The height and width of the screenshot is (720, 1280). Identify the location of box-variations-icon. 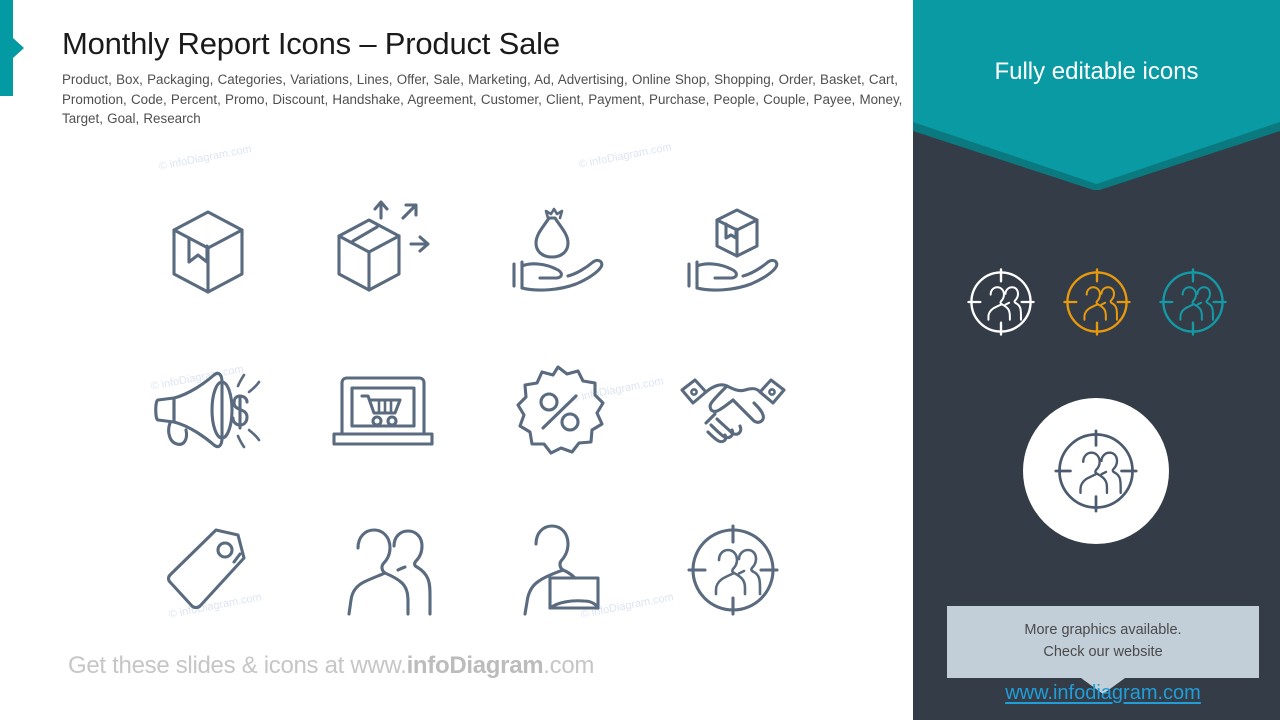
(382, 250).